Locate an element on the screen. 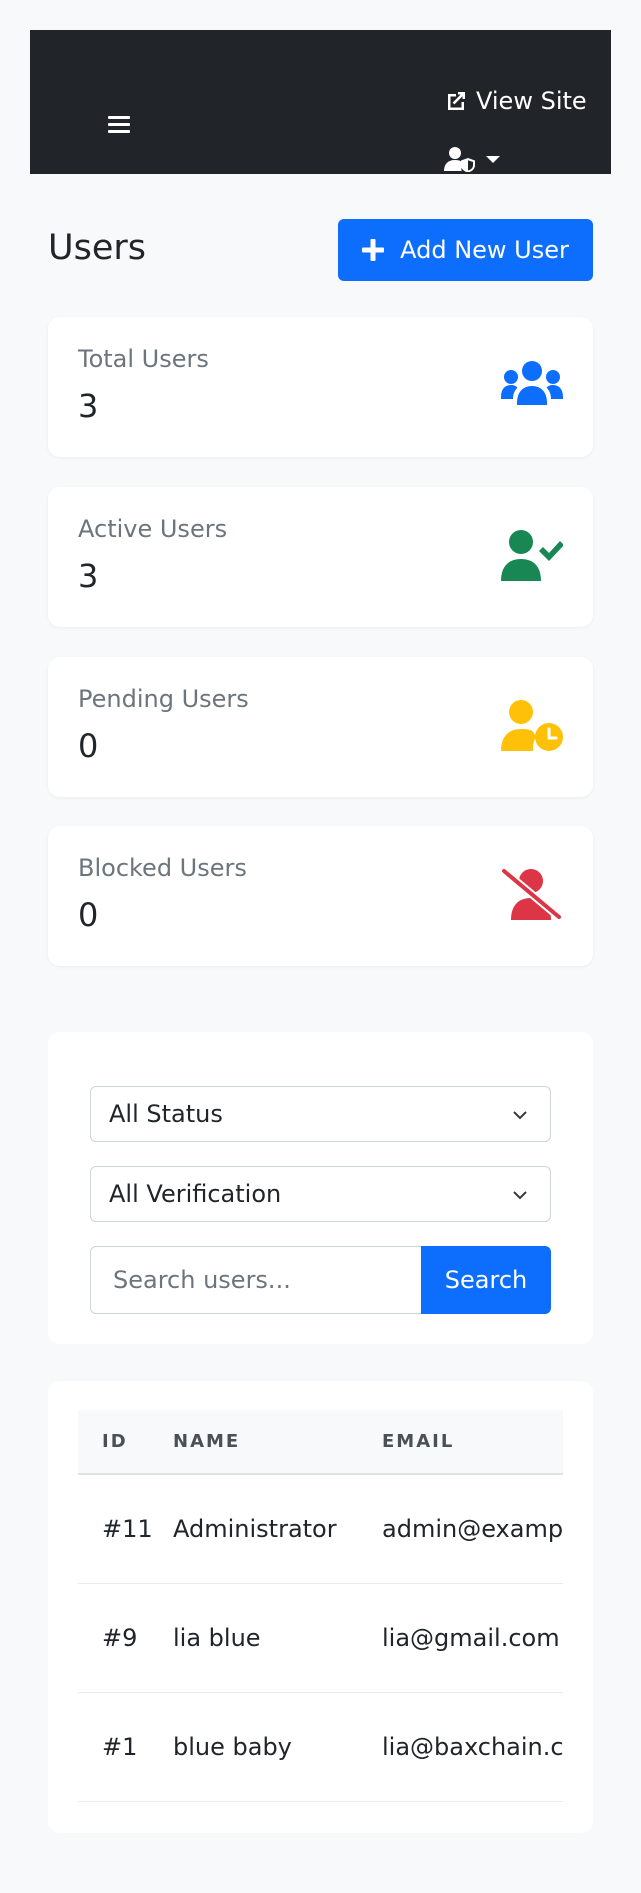 The image size is (641, 1893). external-link-icon is located at coordinates (456, 101).